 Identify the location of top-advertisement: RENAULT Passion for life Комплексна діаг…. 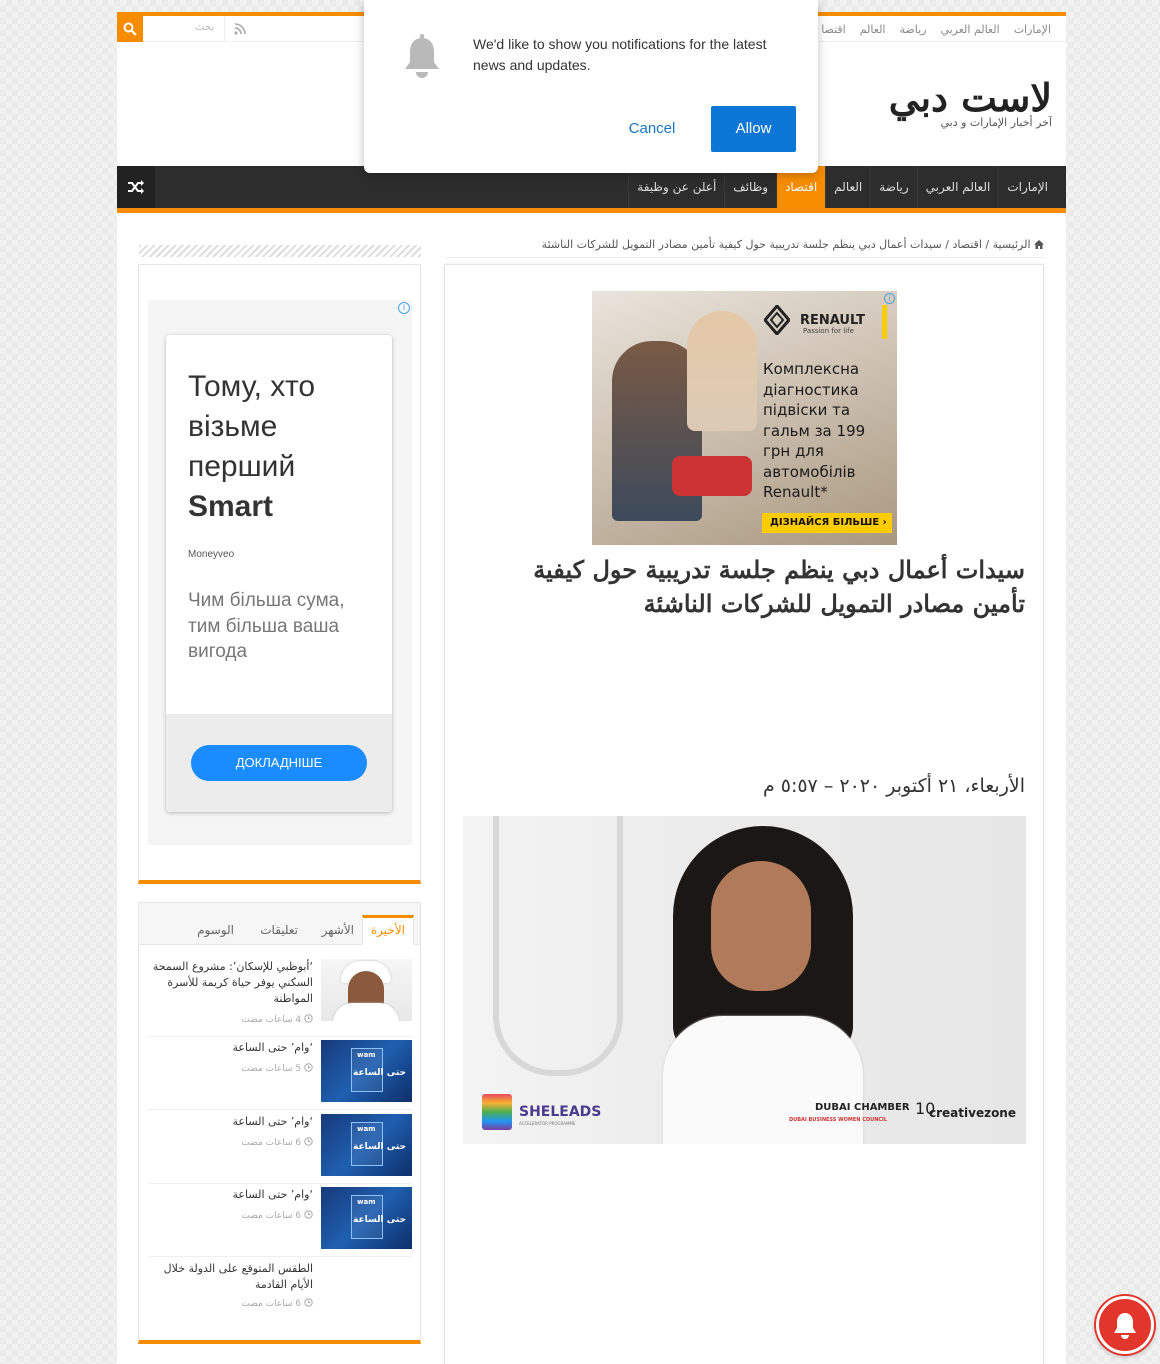
(744, 418).